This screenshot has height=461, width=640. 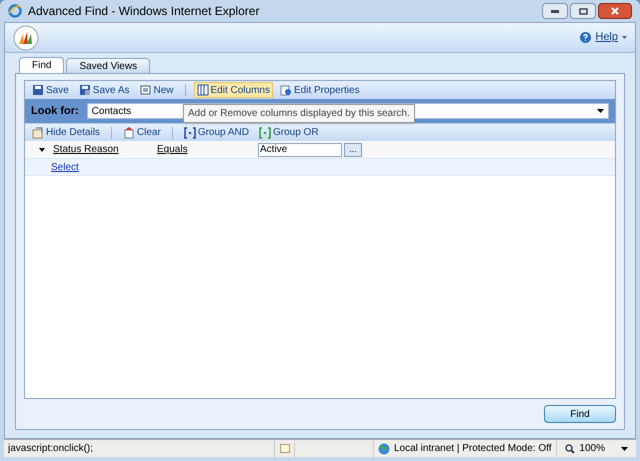 I want to click on toolbar-button: New, so click(x=156, y=90).